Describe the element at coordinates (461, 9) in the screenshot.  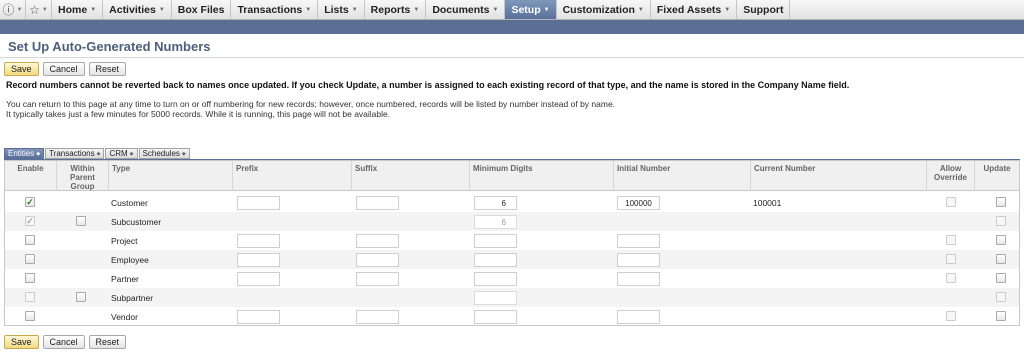
I see `nav-label: Documents` at that location.